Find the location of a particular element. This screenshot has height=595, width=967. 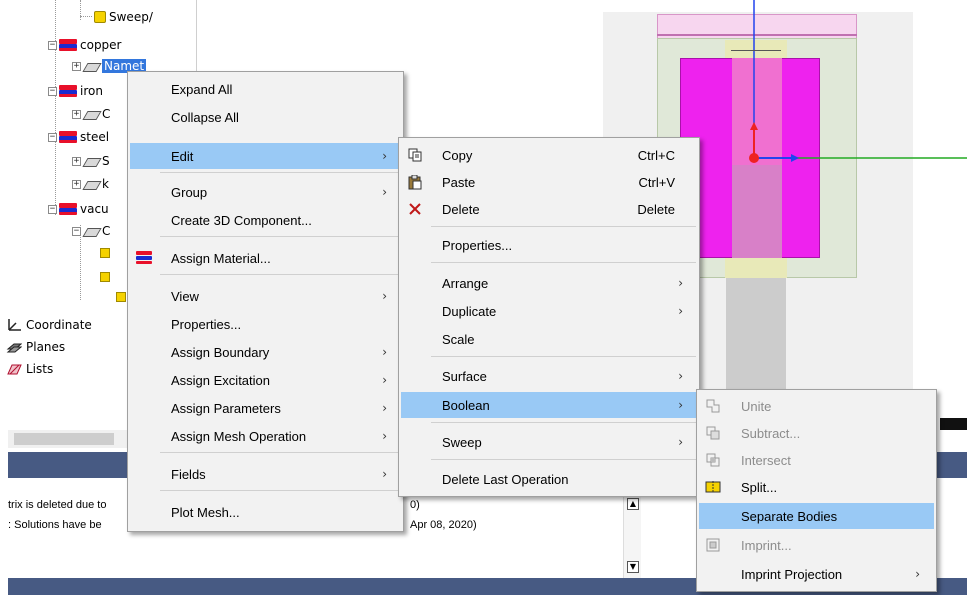

menu-item-label: Collapse All is located at coordinates (205, 117).